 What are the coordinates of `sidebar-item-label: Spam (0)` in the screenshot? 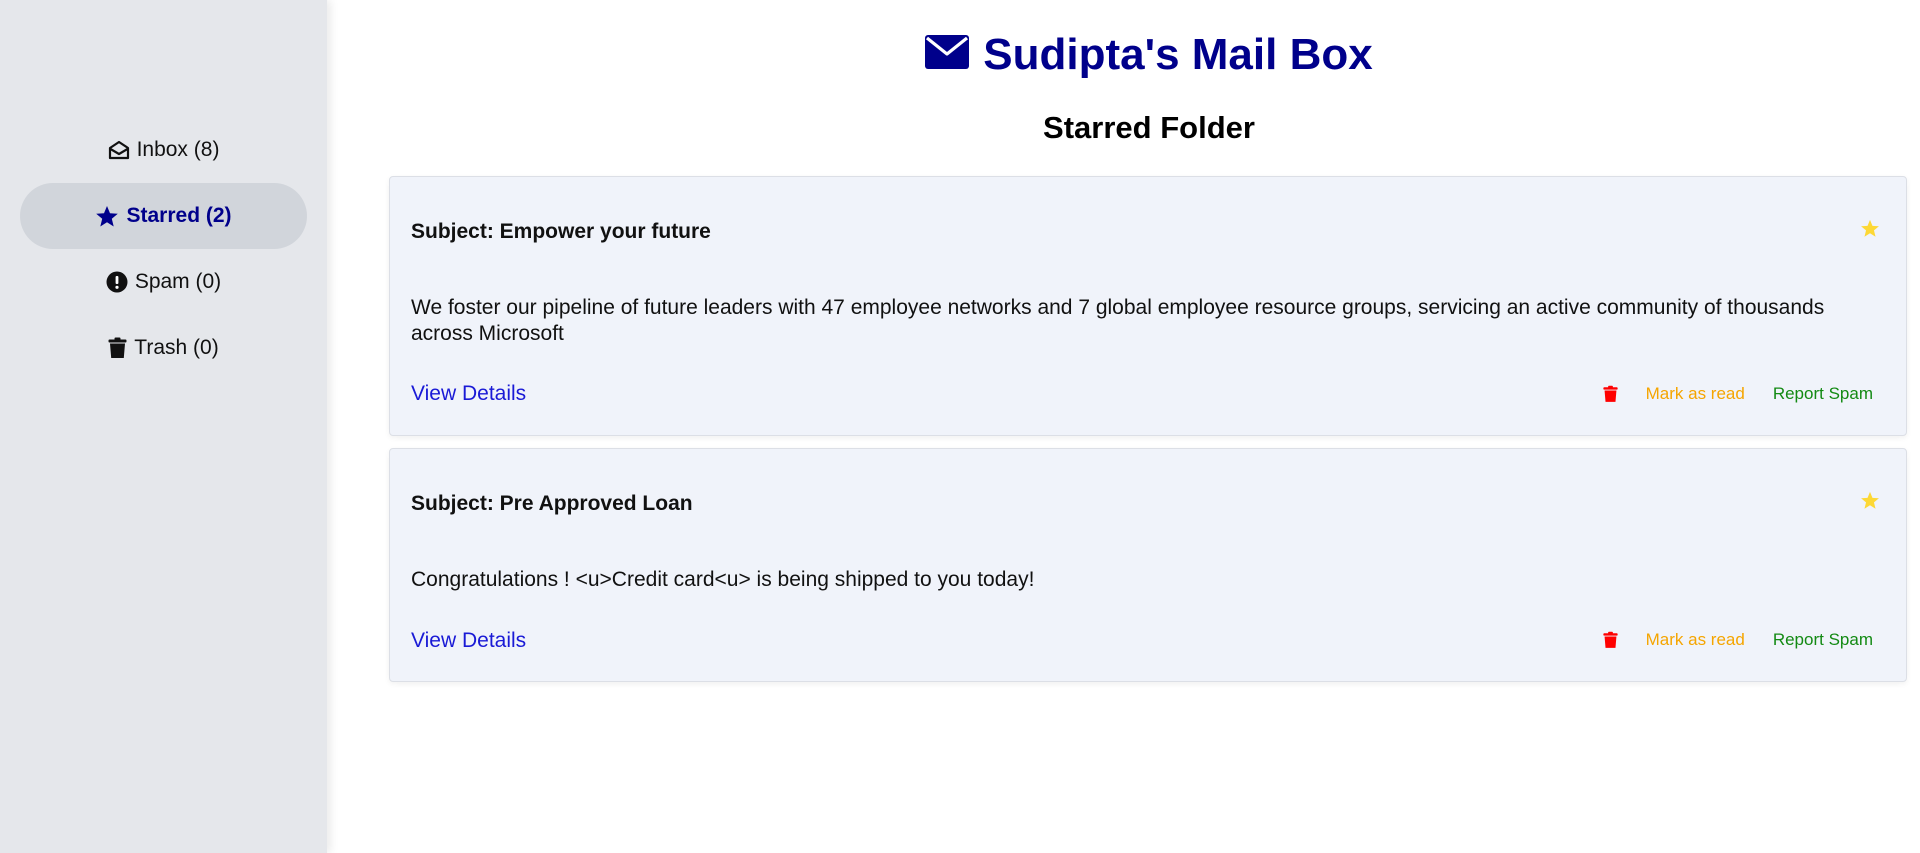 It's located at (178, 281).